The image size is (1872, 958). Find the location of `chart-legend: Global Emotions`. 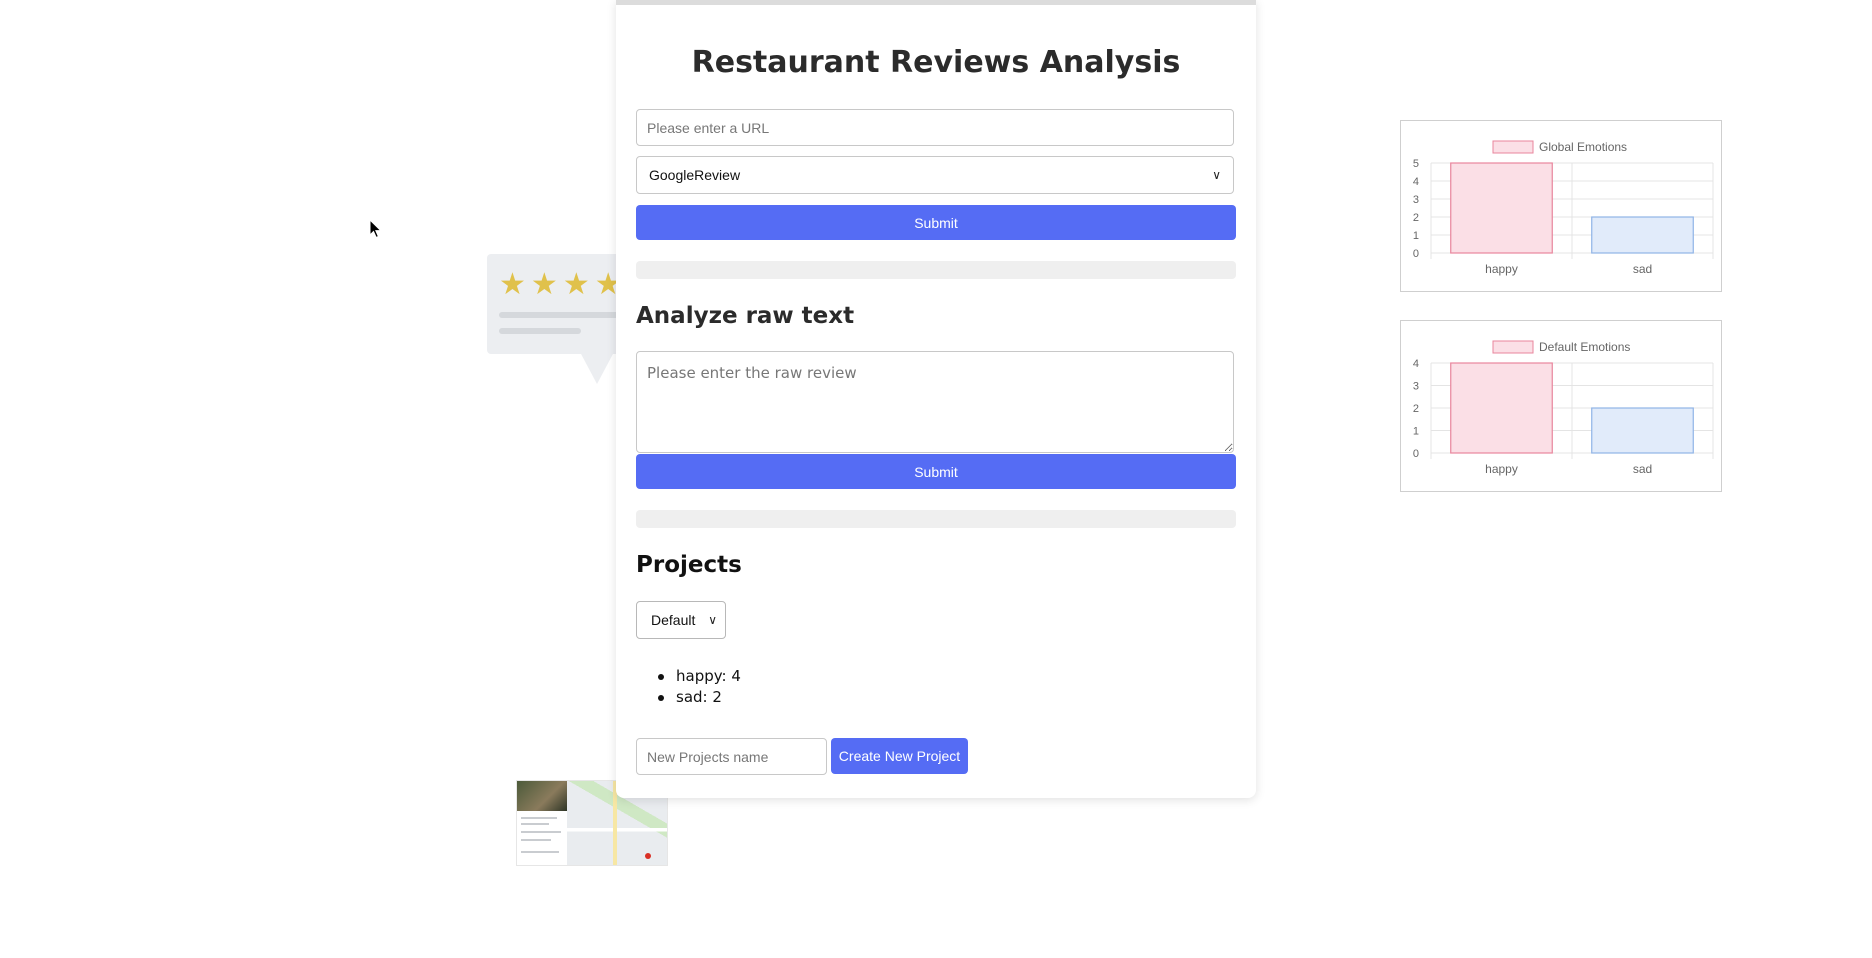

chart-legend: Global Emotions is located at coordinates (1559, 147).